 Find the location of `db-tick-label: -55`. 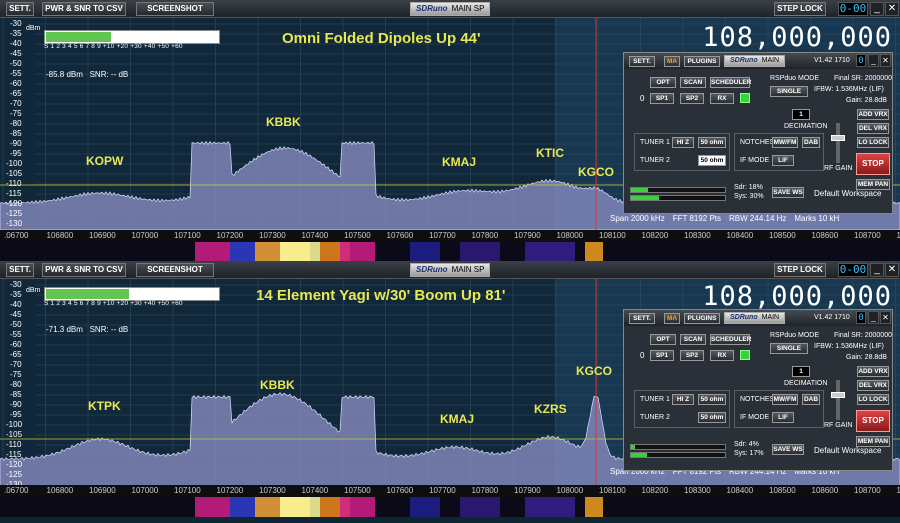

db-tick-label: -55 is located at coordinates (16, 73).